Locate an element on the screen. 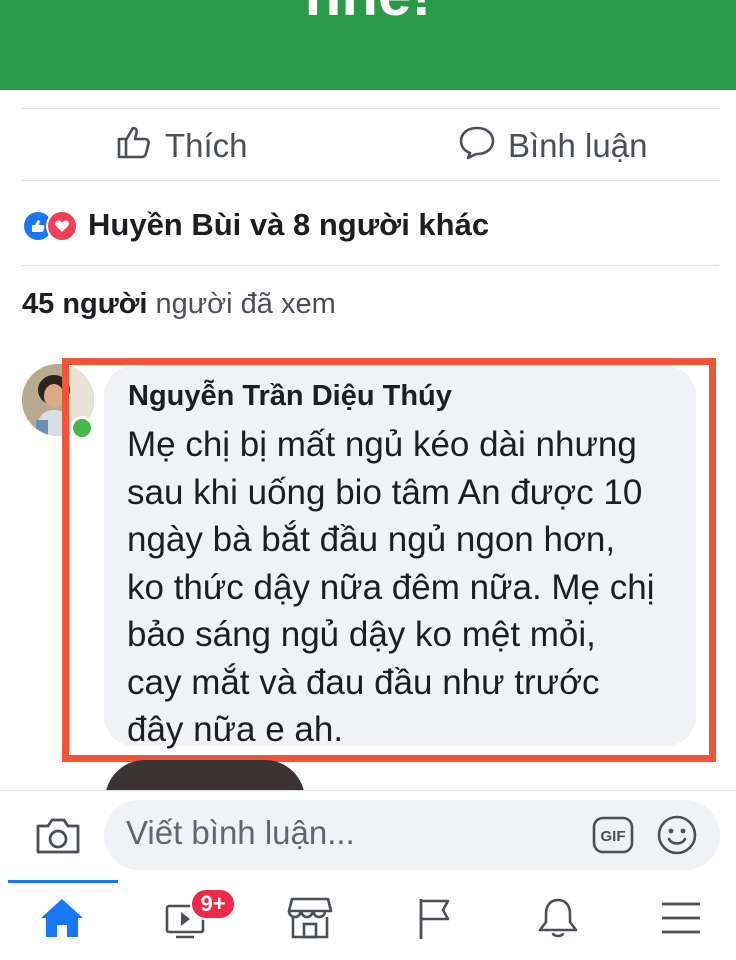  reactions-summary: Huyền Bùi và 8 người khác is located at coordinates (255, 225).